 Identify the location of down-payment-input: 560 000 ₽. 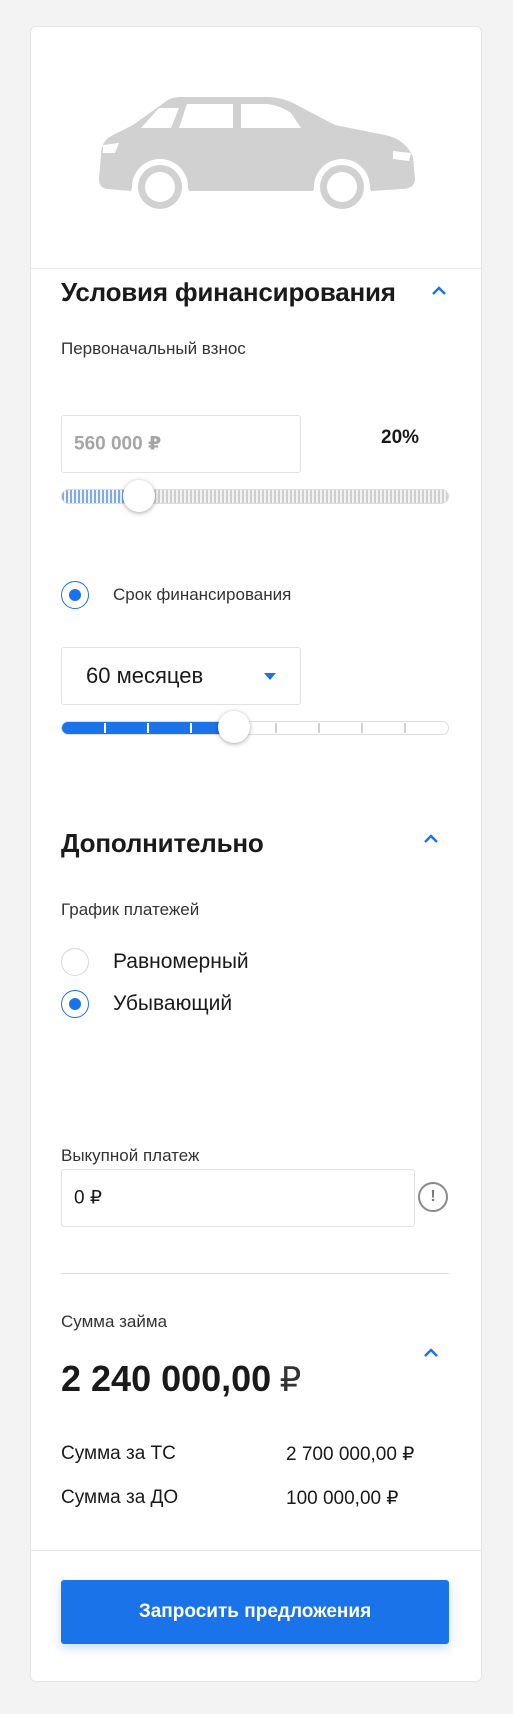
(181, 444).